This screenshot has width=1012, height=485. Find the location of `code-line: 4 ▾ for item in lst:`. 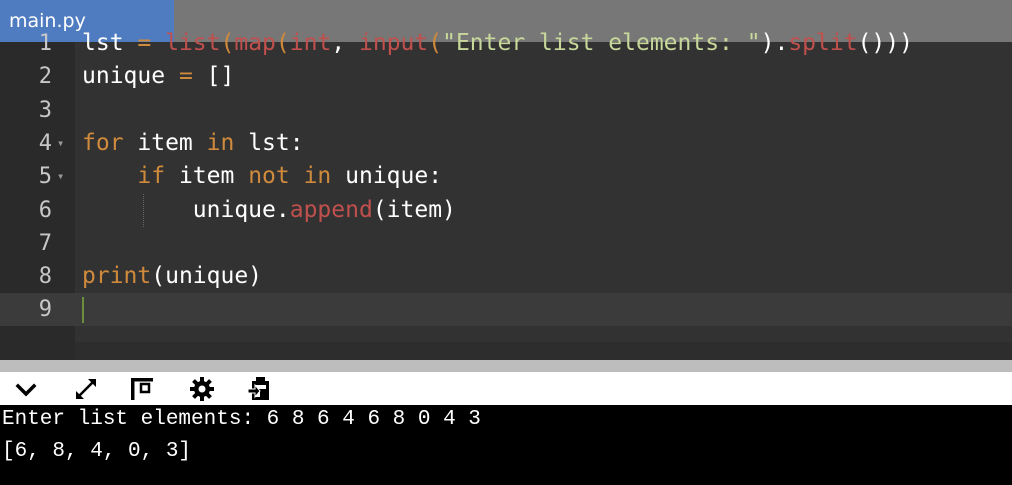

code-line: 4 ▾ for item in lst: is located at coordinates (506, 143).